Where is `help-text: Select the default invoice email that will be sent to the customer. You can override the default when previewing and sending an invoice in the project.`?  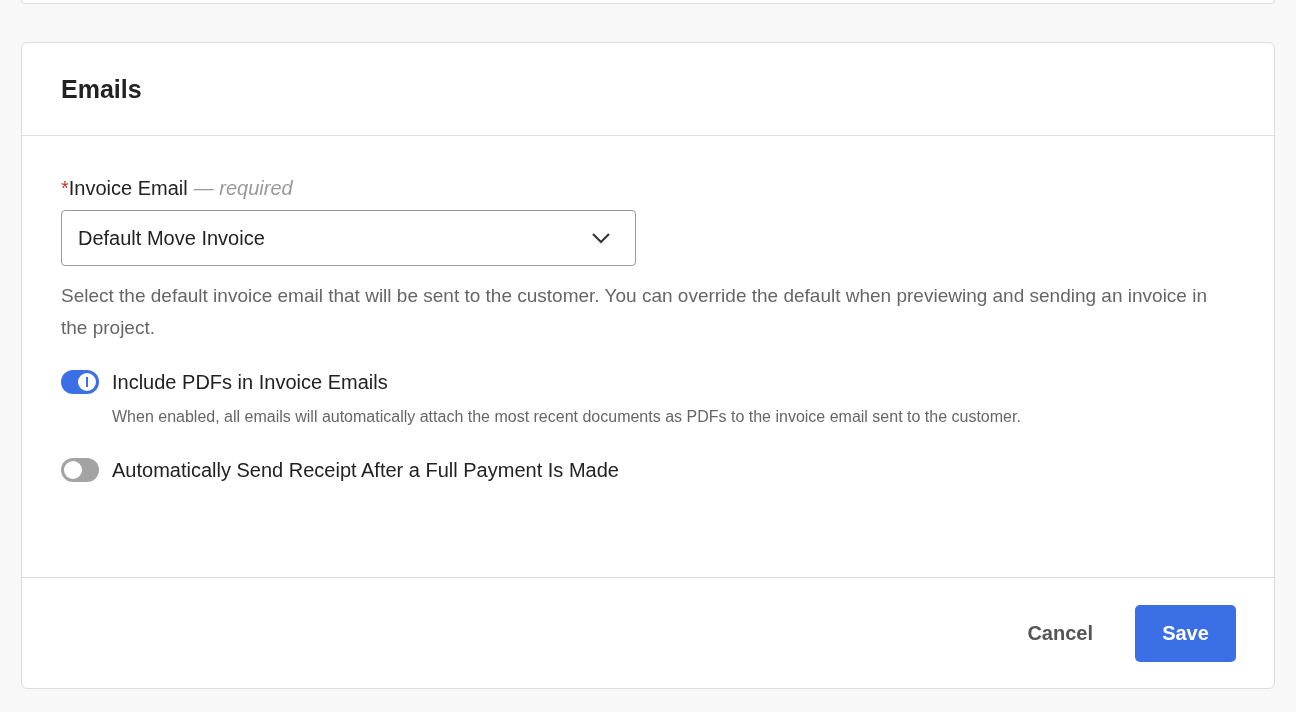
help-text: Select the default invoice email that will be sent to the customer. You can override the default when previewing and sending an invoice in the project. is located at coordinates (634, 312).